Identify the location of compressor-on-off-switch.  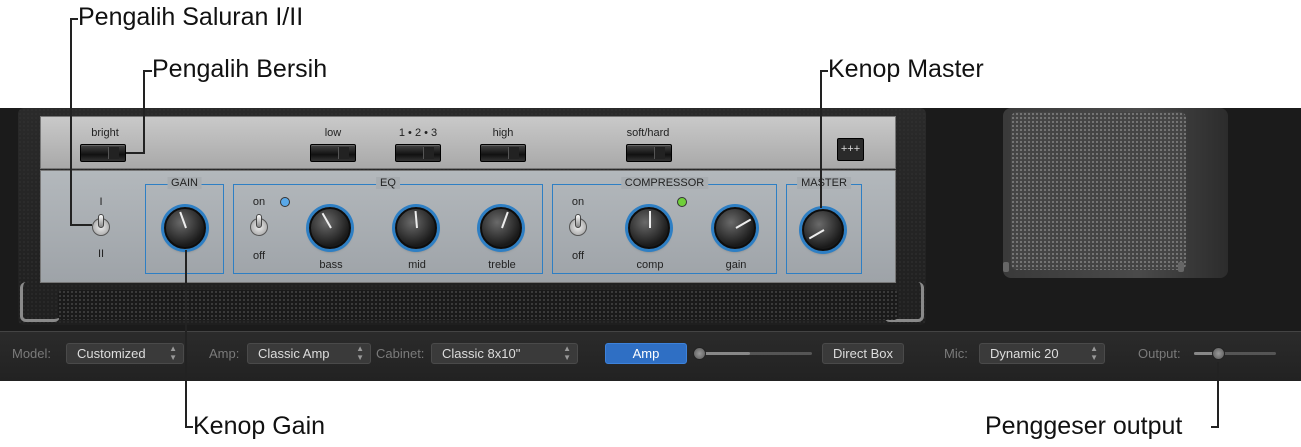
(578, 227).